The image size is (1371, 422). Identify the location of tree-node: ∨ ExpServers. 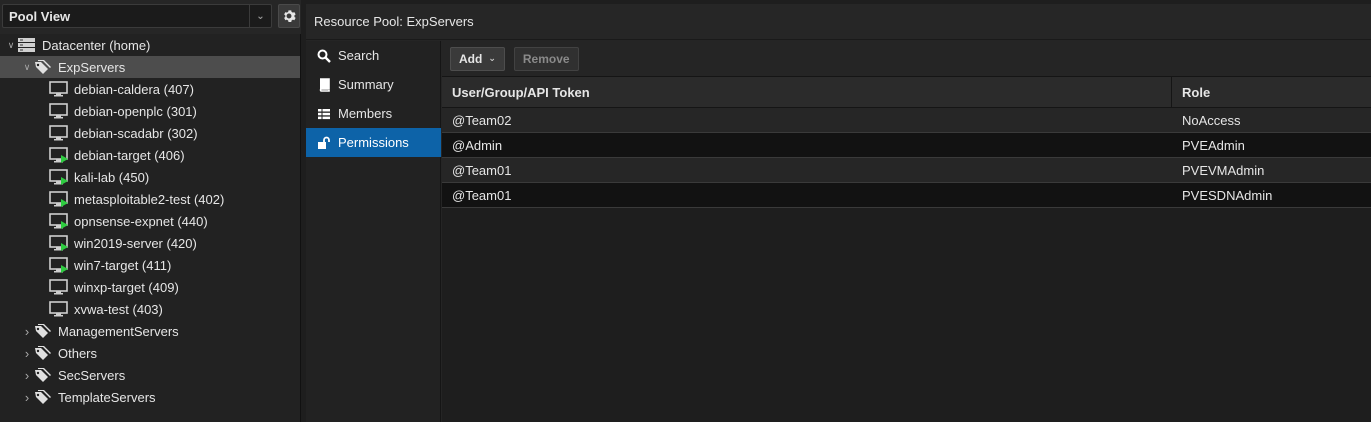
(150, 67).